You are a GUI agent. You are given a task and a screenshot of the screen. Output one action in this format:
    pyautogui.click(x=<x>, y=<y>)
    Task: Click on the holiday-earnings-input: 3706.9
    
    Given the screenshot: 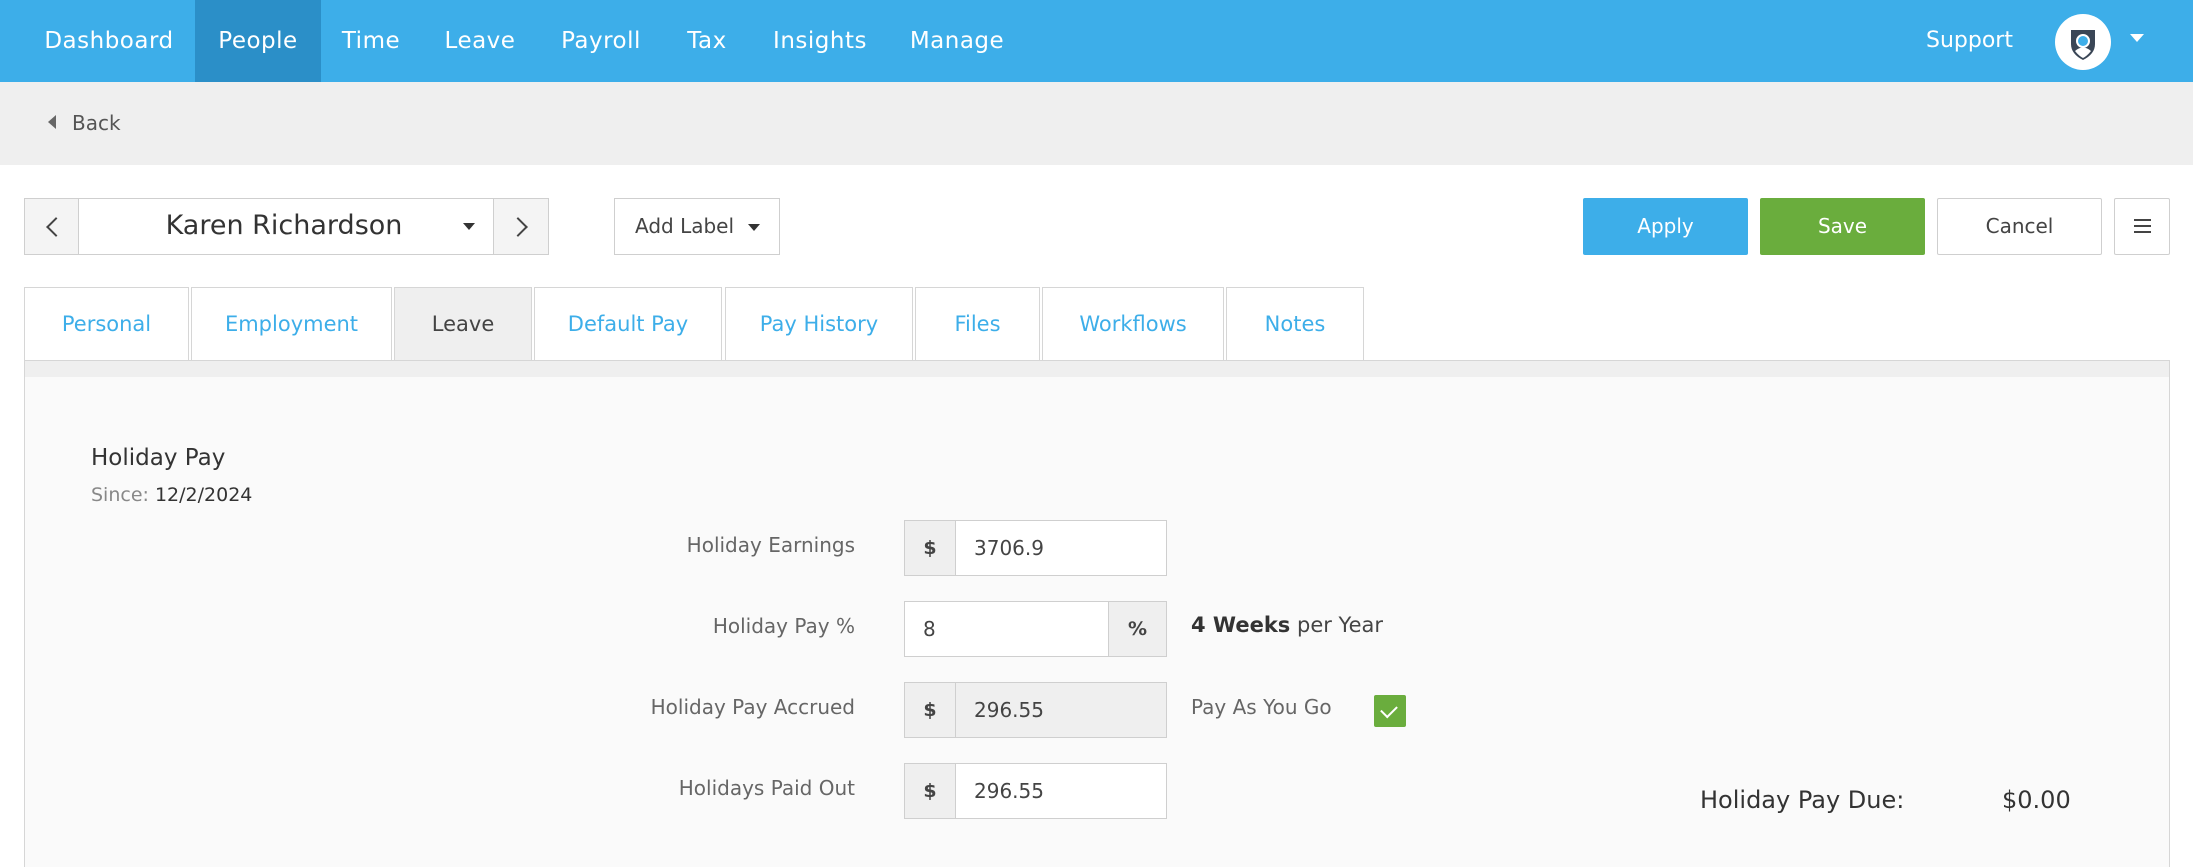 What is the action you would take?
    pyautogui.click(x=1061, y=548)
    